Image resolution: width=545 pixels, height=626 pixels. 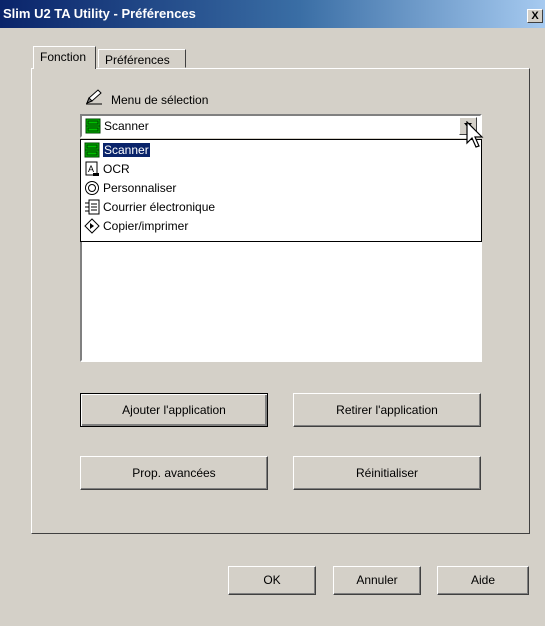 I want to click on button-label: Réinitialiser, so click(x=387, y=473).